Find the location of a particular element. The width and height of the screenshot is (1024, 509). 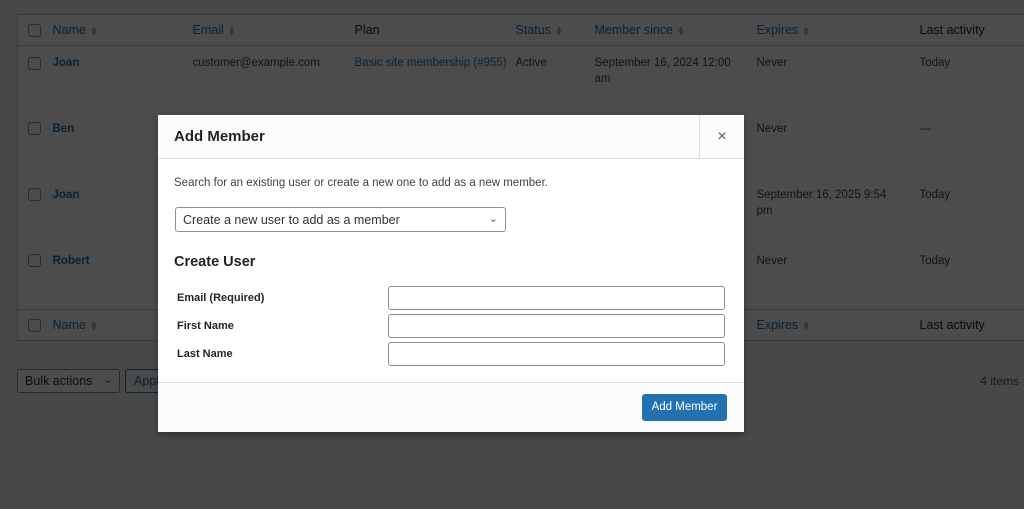

email-field is located at coordinates (556, 298).